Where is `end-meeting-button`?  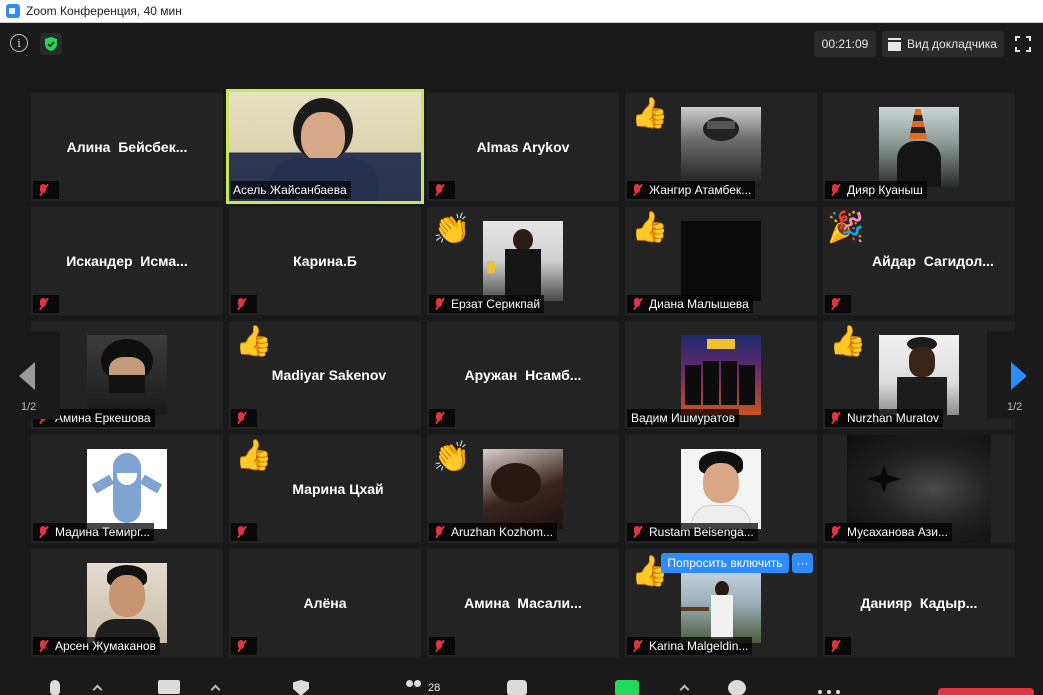 end-meeting-button is located at coordinates (986, 691).